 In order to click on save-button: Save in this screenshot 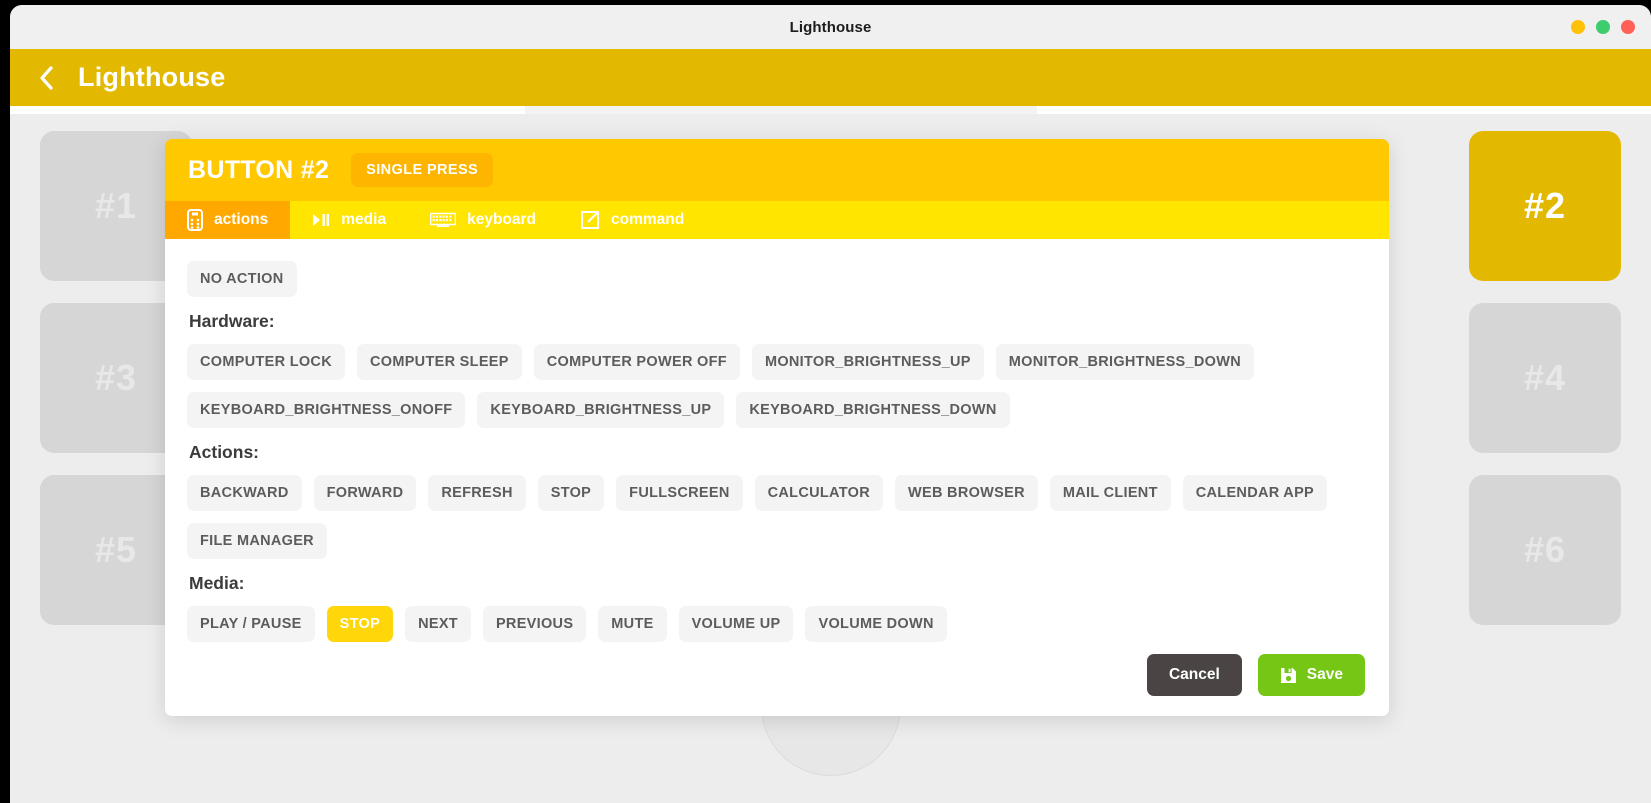, I will do `click(1311, 675)`.